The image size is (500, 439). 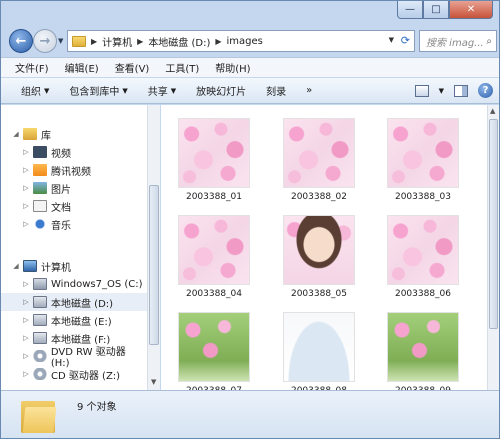 What do you see at coordinates (485, 90) in the screenshot?
I see `help-icon: ?` at bounding box center [485, 90].